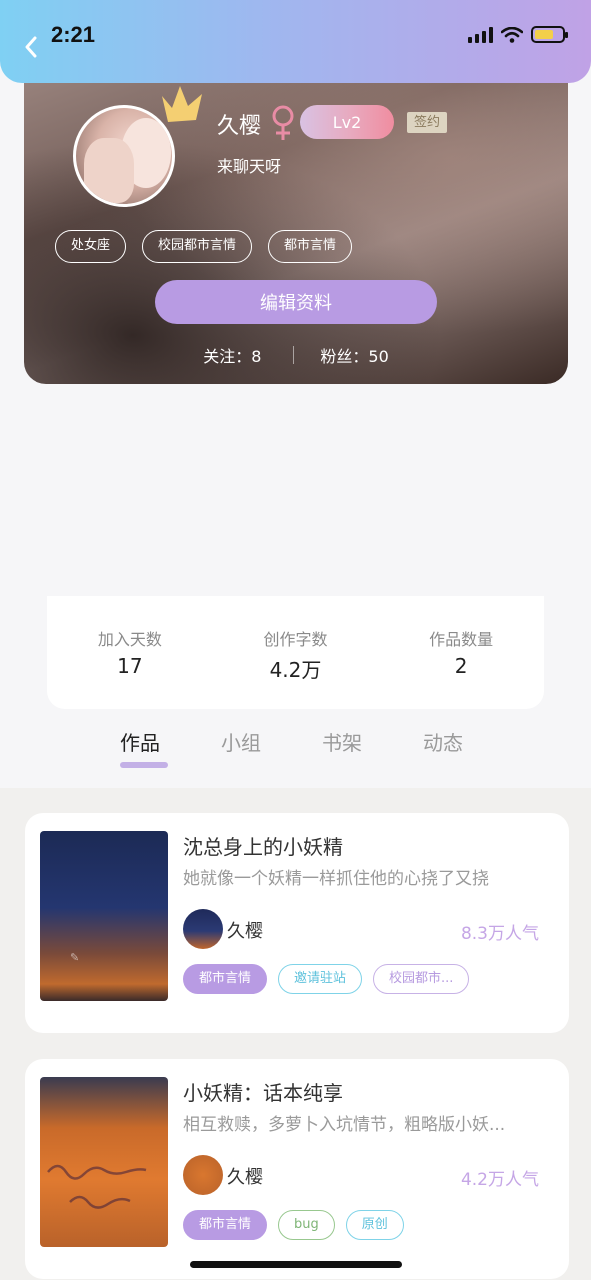  Describe the element at coordinates (336, 879) in the screenshot. I see `book-description: 她就像一个妖精一样抓住他的心挠了又挠` at that location.